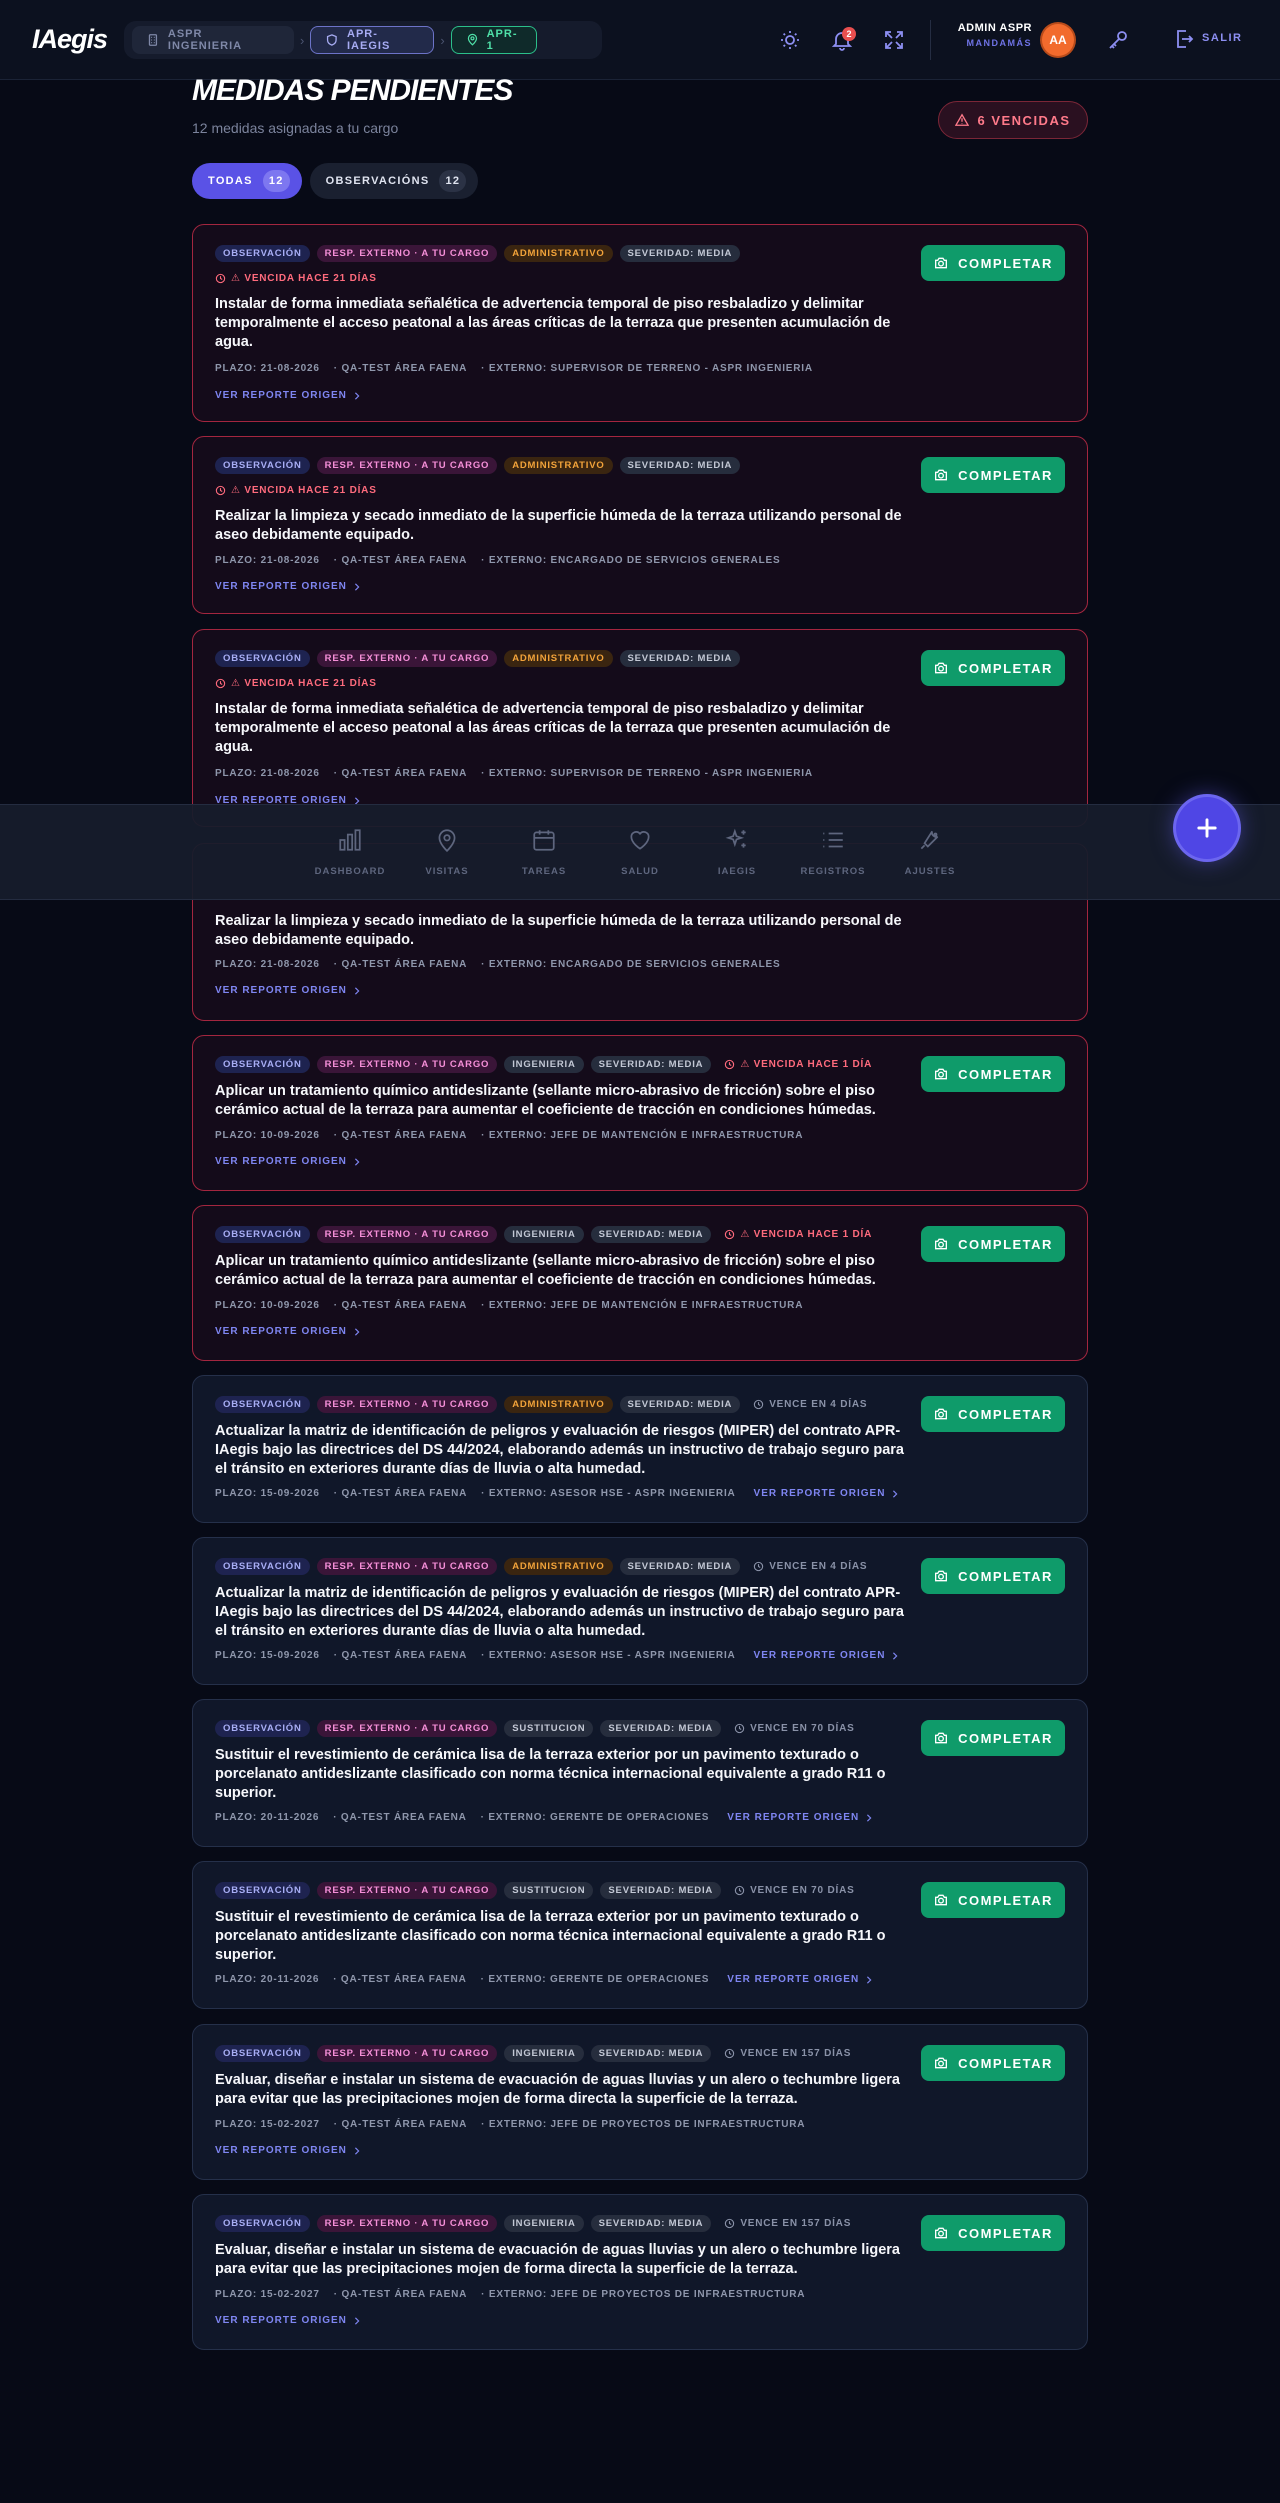 The image size is (1280, 2503). What do you see at coordinates (267, 1135) in the screenshot?
I see `deadline: PLAZO: 10-09-2026` at bounding box center [267, 1135].